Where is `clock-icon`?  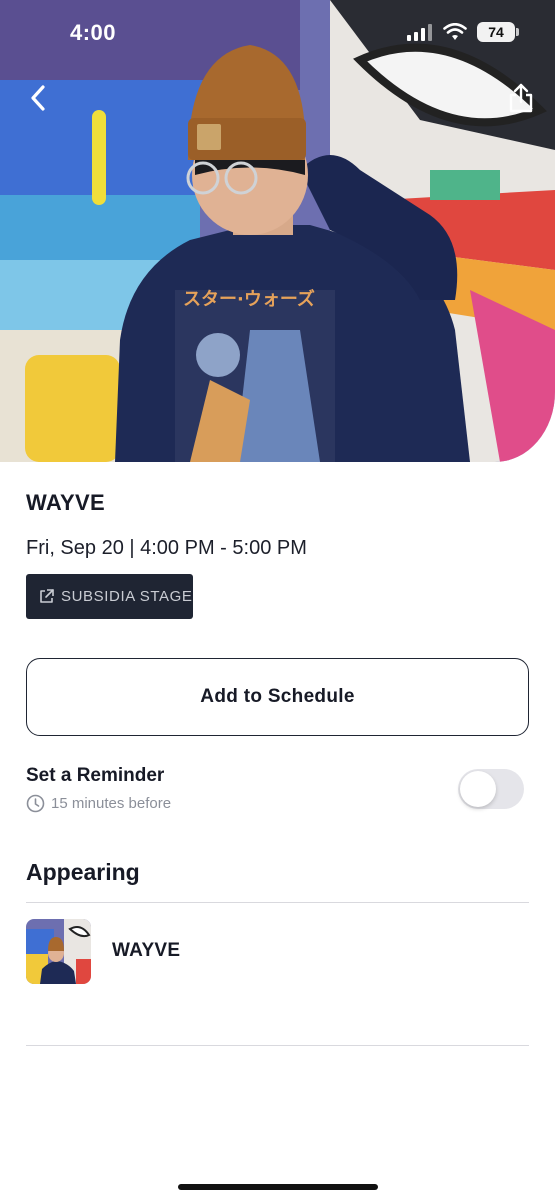 clock-icon is located at coordinates (35, 803).